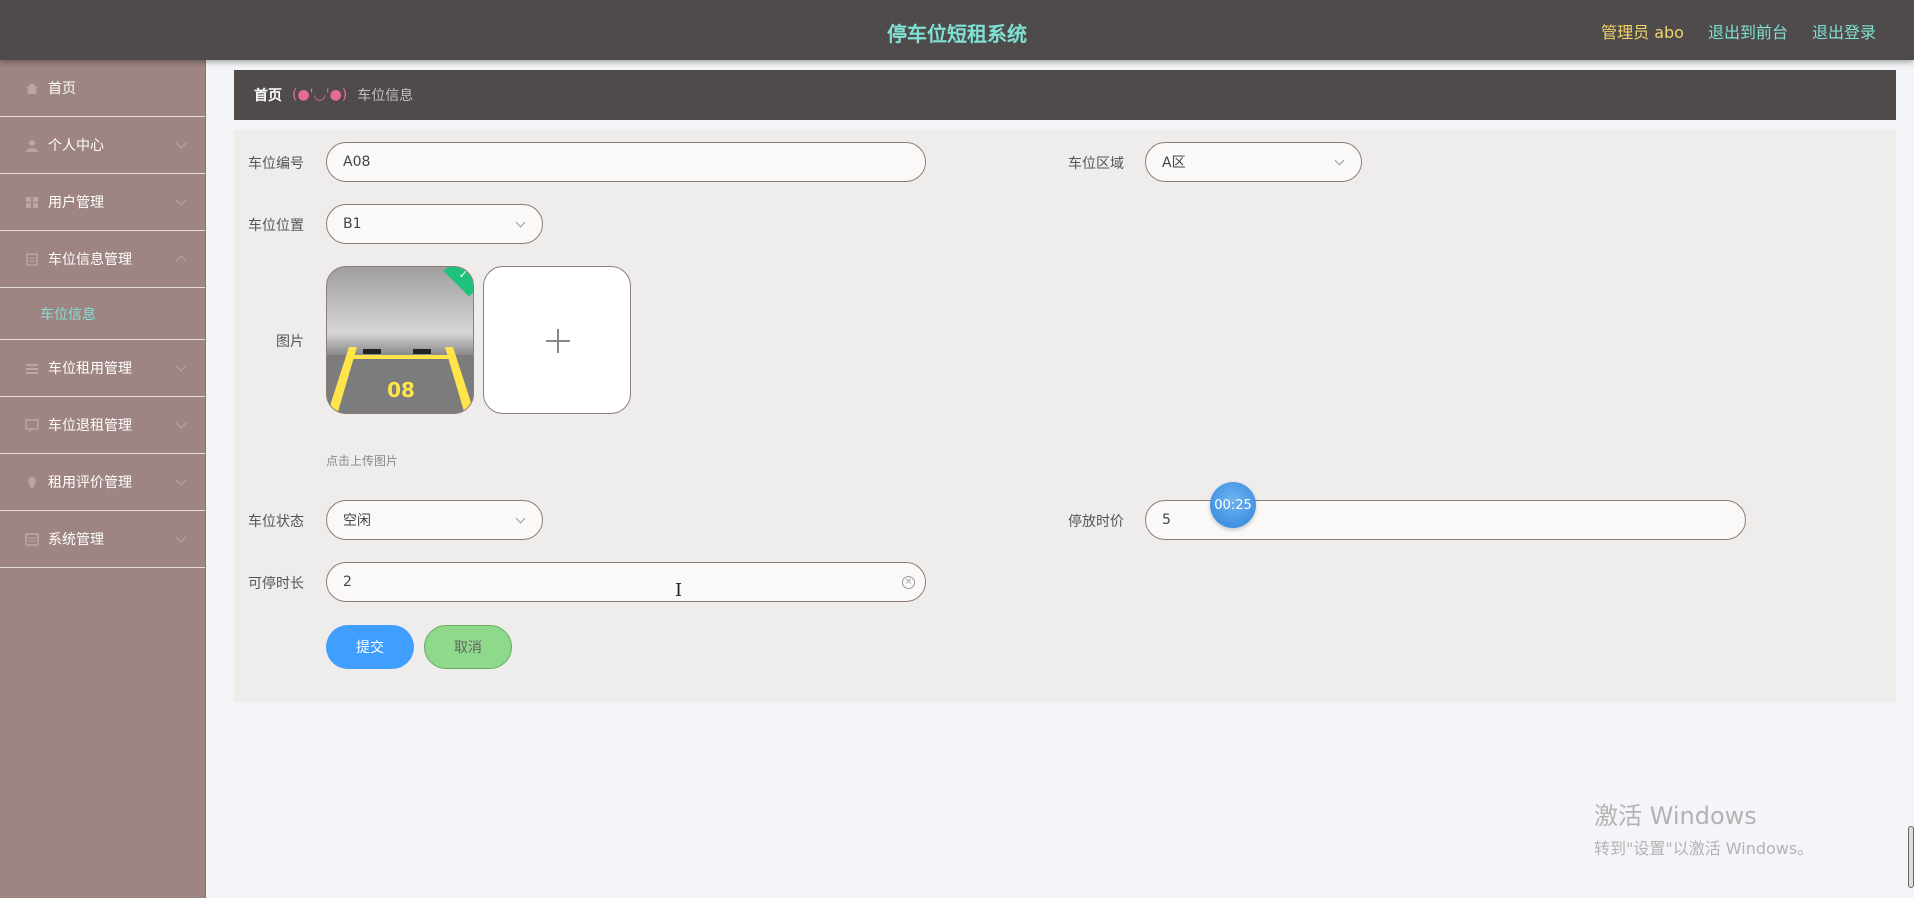 The width and height of the screenshot is (1914, 898). Describe the element at coordinates (370, 647) in the screenshot. I see `submit-button: 提交` at that location.